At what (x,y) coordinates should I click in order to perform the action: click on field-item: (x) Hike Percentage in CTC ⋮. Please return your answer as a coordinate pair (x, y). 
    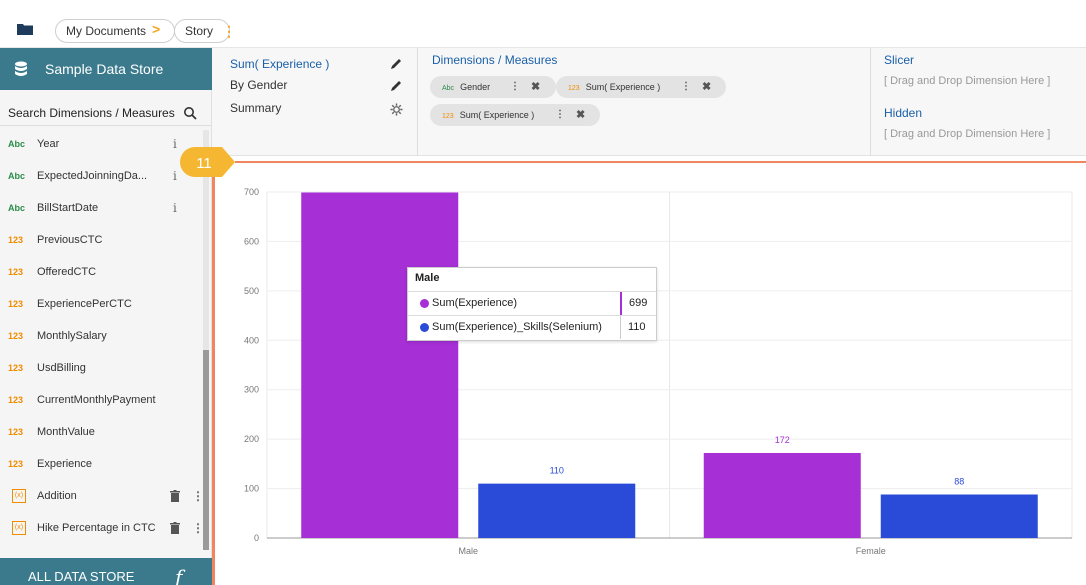
    Looking at the image, I should click on (102, 528).